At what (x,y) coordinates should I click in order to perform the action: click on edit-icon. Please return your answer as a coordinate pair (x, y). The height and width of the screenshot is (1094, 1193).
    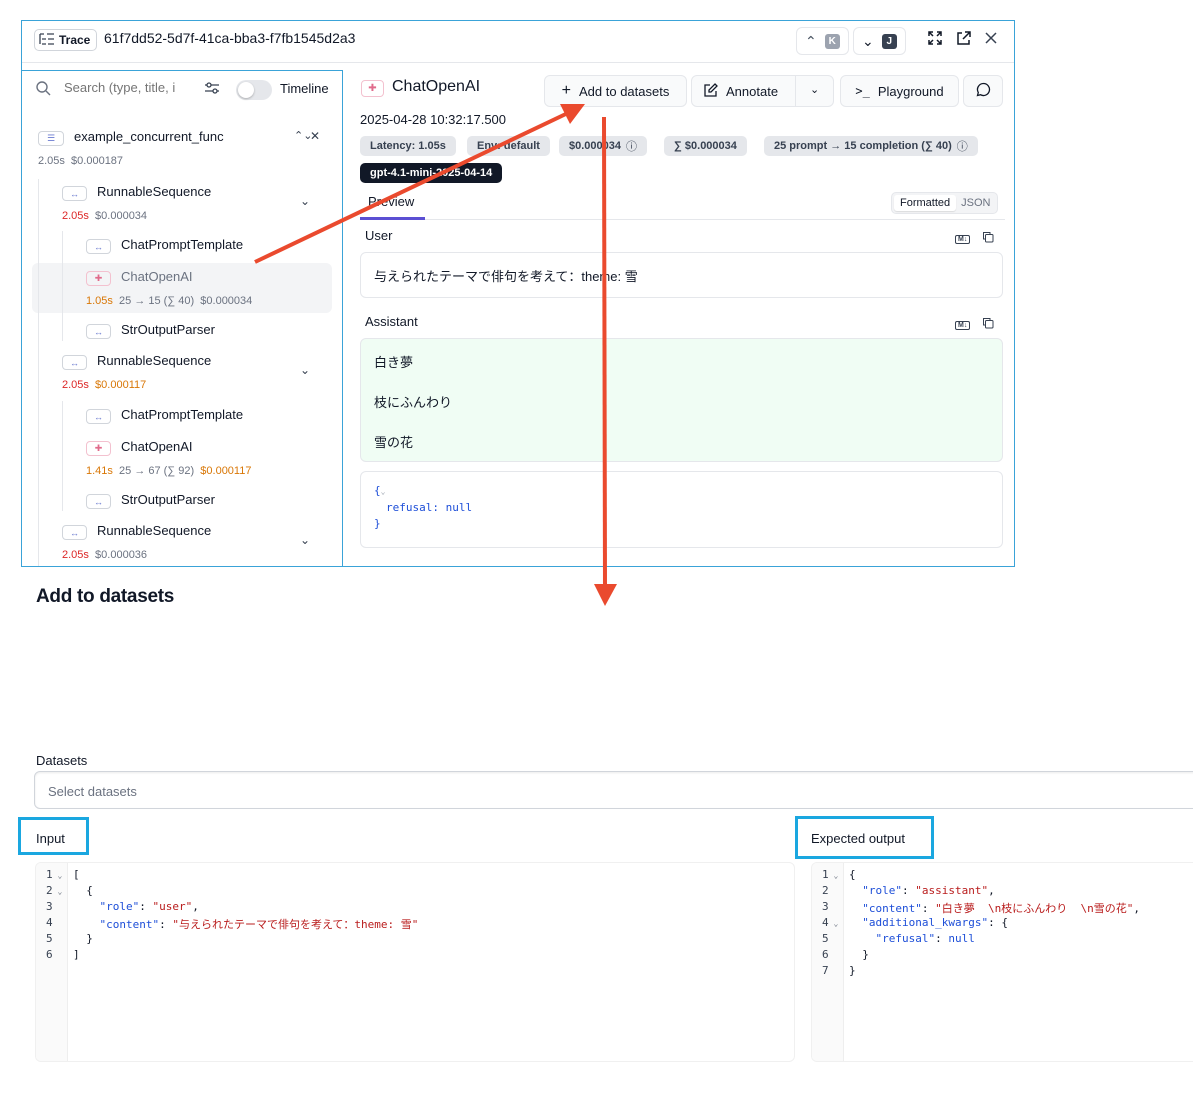
    Looking at the image, I should click on (711, 91).